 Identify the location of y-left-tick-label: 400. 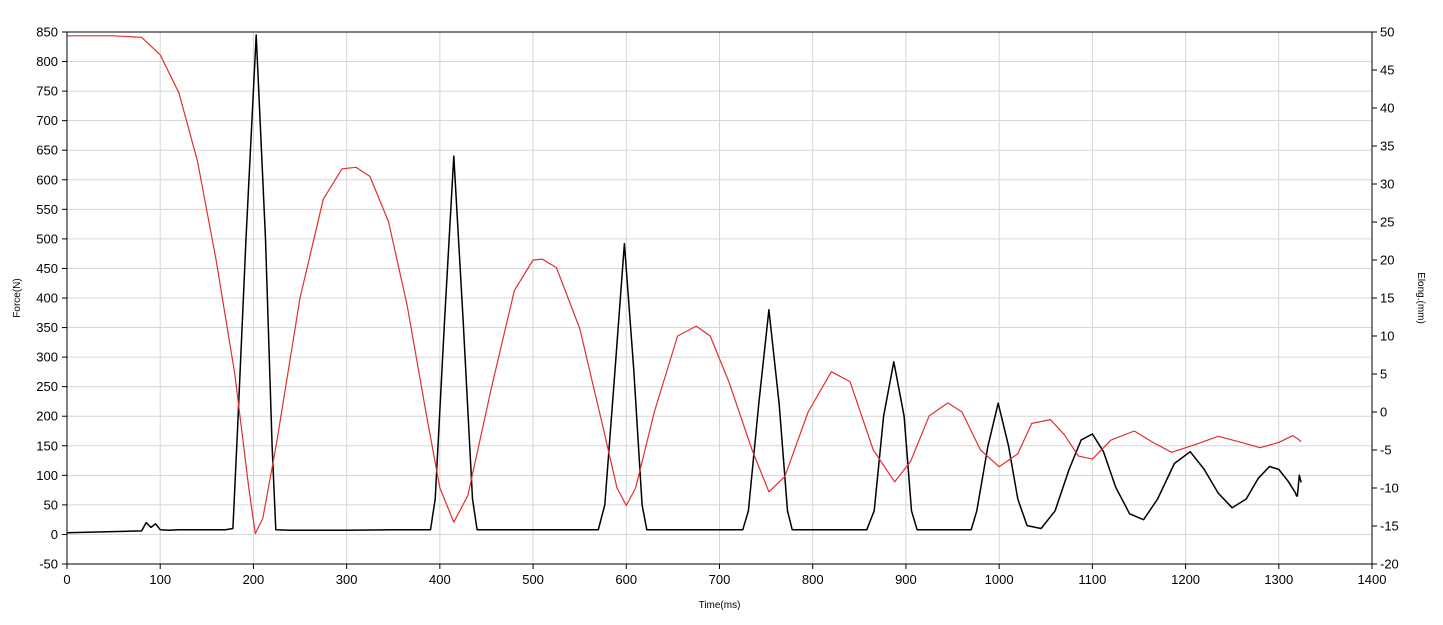
(47, 298).